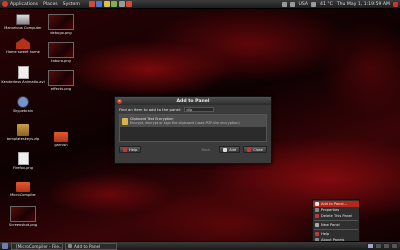  What do you see at coordinates (61, 89) in the screenshot?
I see `desktop-icon-label: effects.png` at bounding box center [61, 89].